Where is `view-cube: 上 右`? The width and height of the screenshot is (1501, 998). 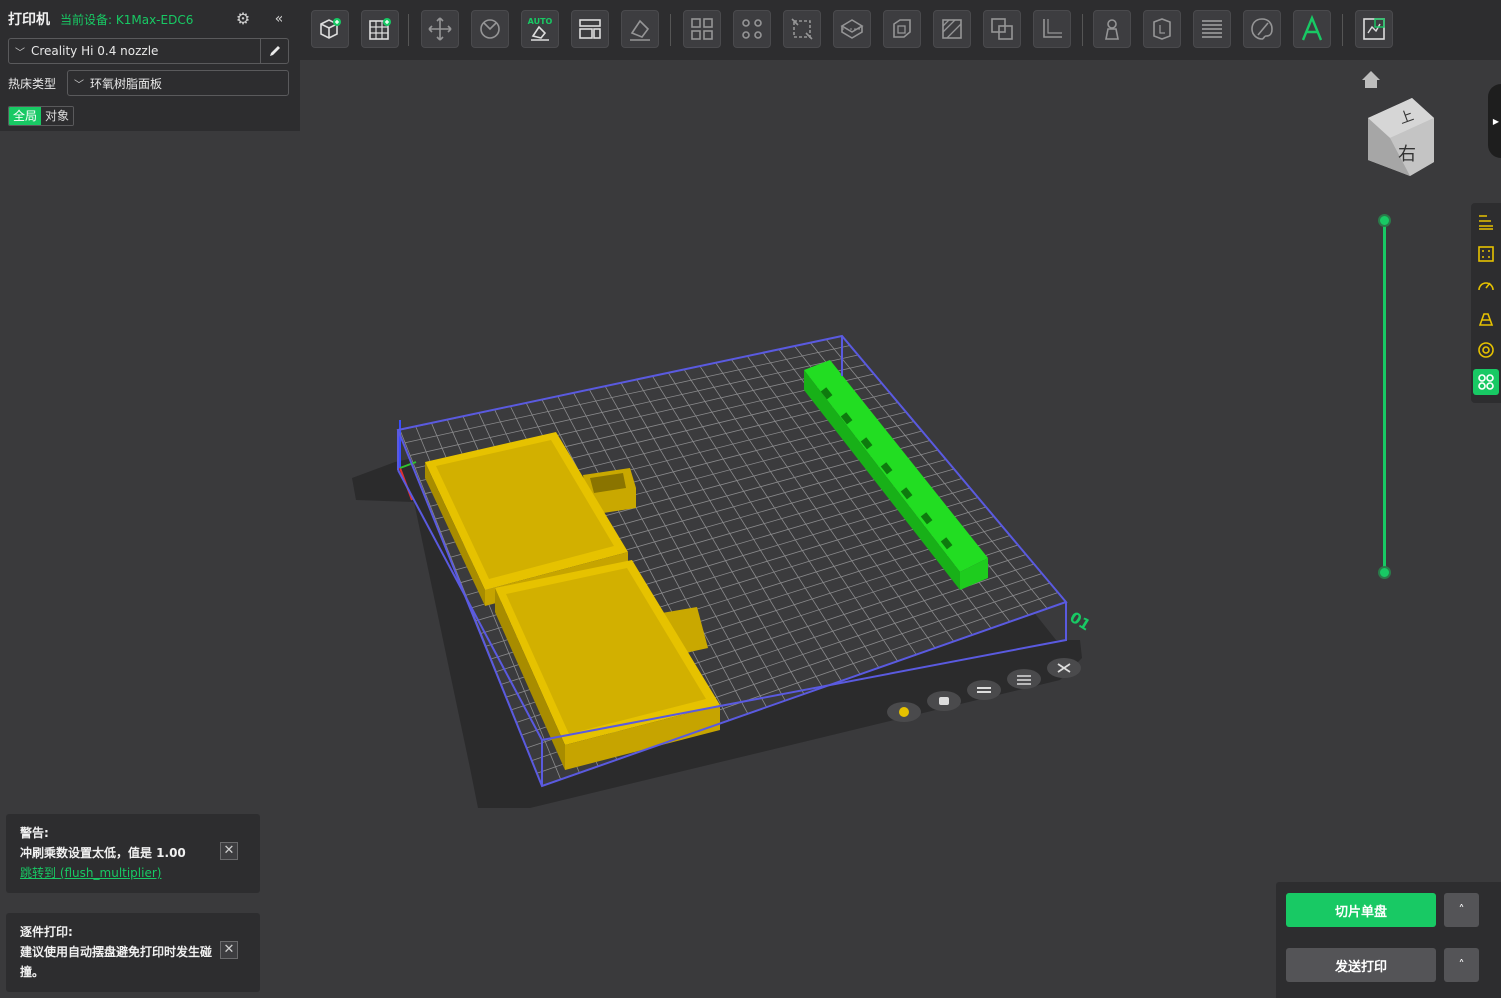
view-cube: 上 右 is located at coordinates (1401, 137).